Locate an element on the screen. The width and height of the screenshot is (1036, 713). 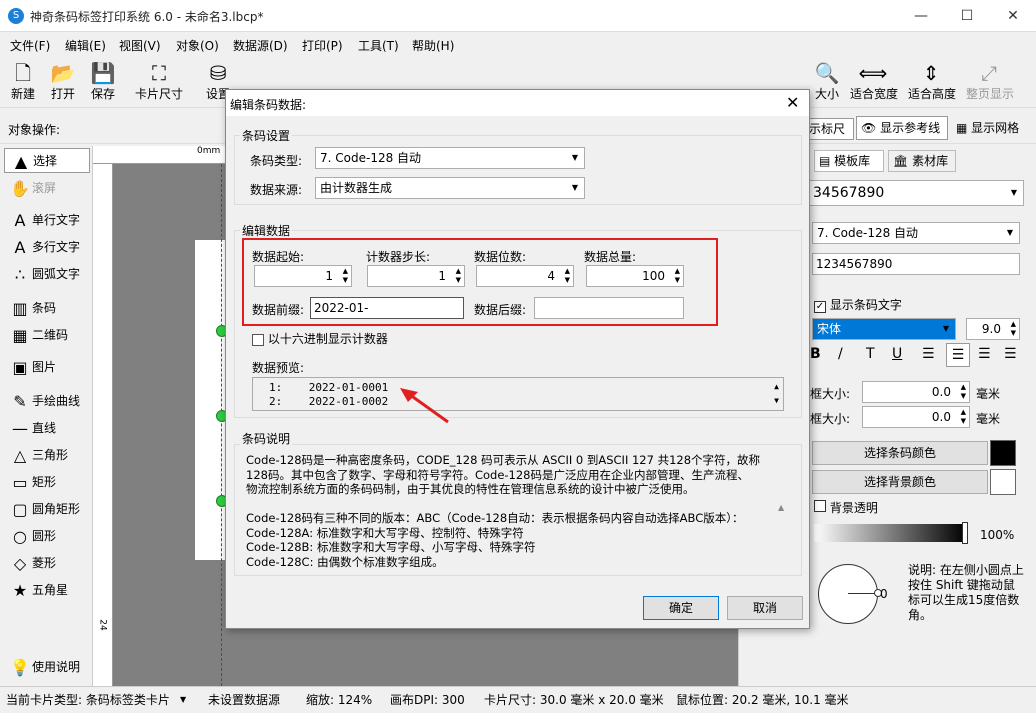
tool-triangle: △ 三角形 is located at coordinates (47, 455).